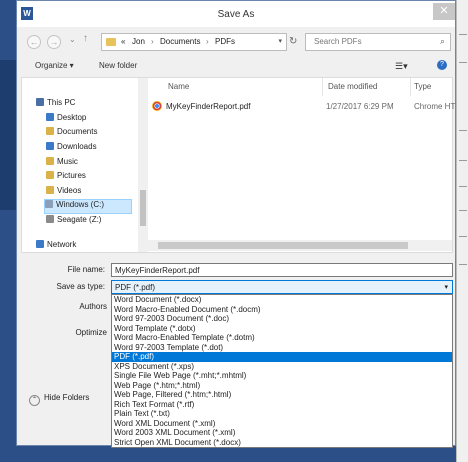 The width and height of the screenshot is (468, 462). I want to click on tree-item-pictures: Pictures, so click(66, 177).